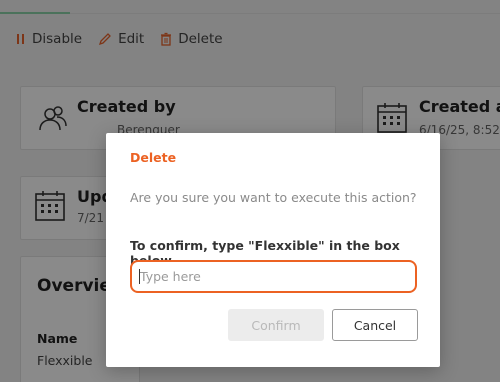 Image resolution: width=500 pixels, height=382 pixels. Describe the element at coordinates (153, 157) in the screenshot. I see `dialog-title: Delete` at that location.